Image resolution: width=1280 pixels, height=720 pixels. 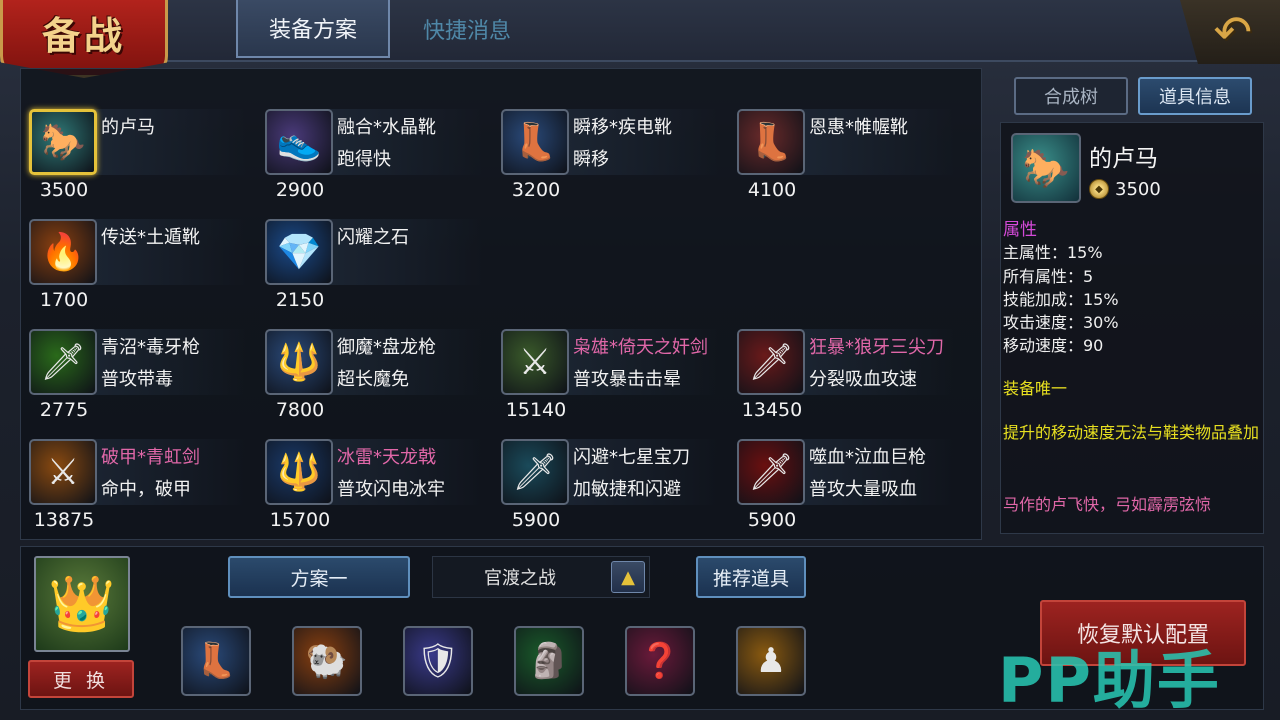 What do you see at coordinates (64, 410) in the screenshot?
I see `item-price: 2775` at bounding box center [64, 410].